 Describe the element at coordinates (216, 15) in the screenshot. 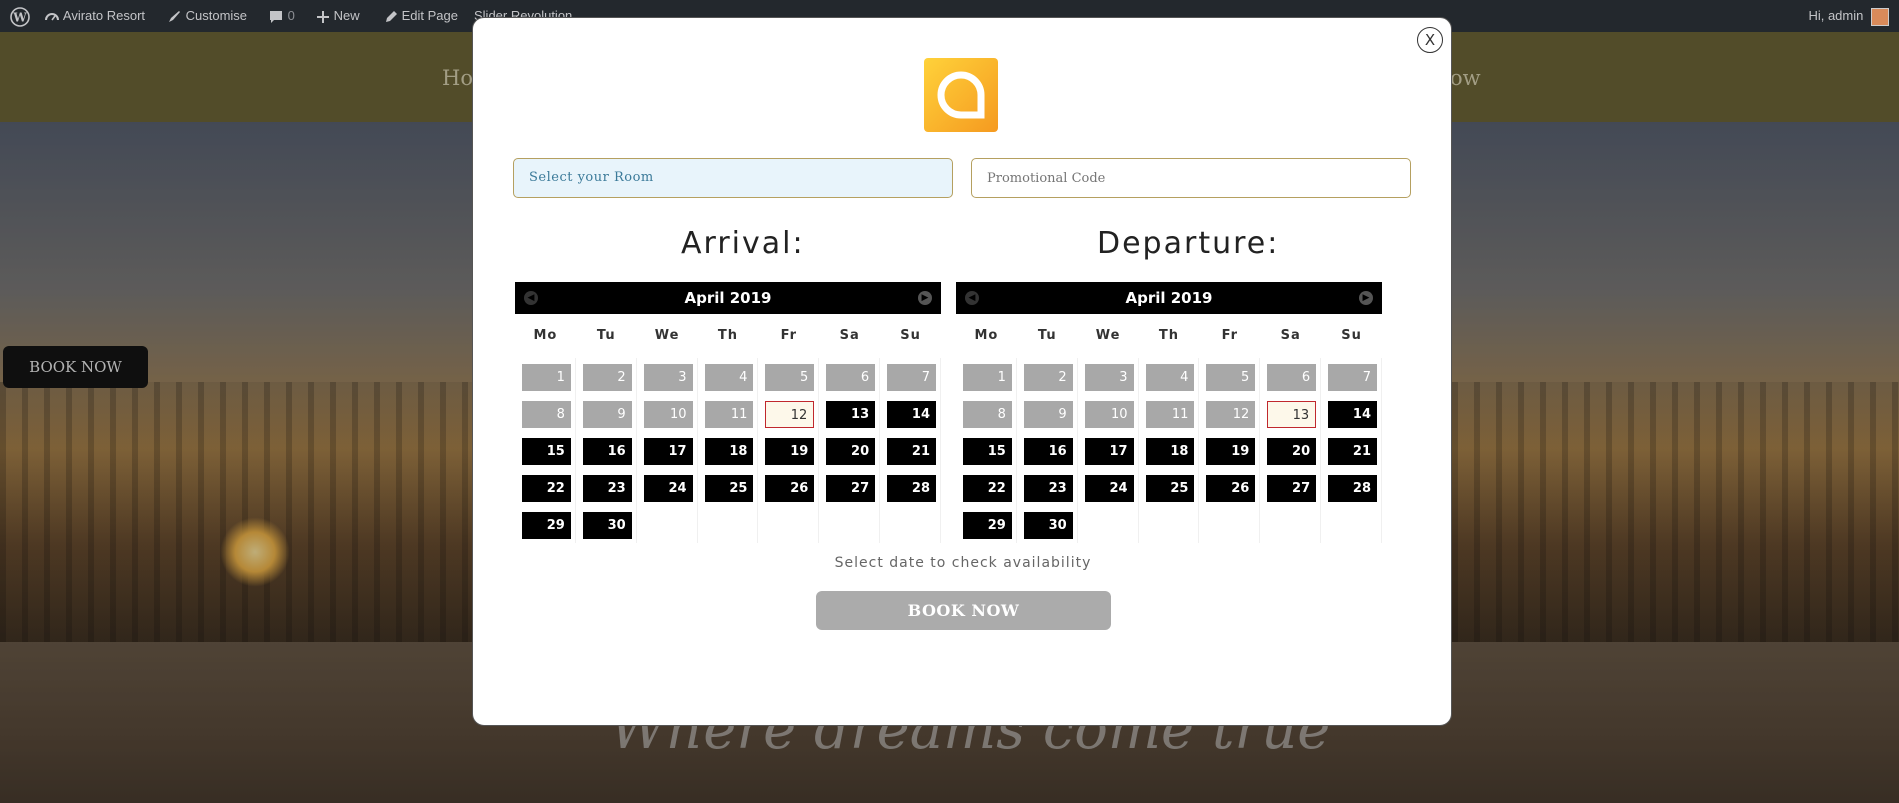

I see `customise-label: Customise` at that location.